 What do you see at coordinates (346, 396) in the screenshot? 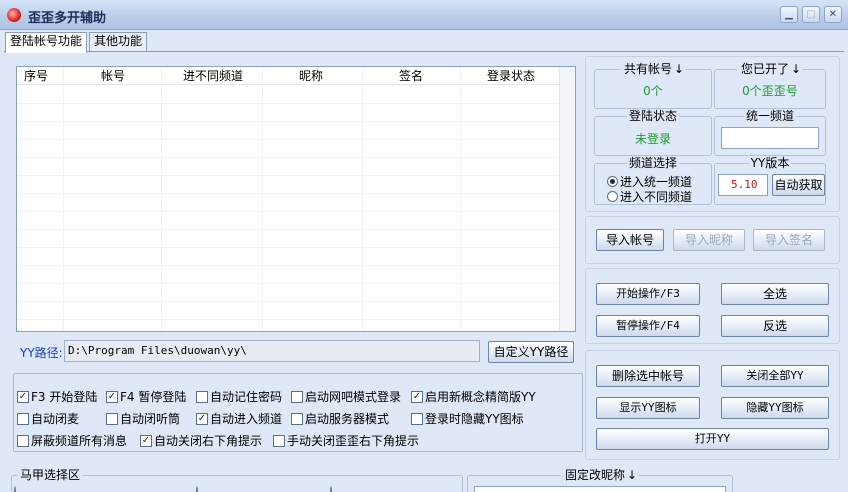
I see `option-netcafe-mode: 启动网吧模式登录` at bounding box center [346, 396].